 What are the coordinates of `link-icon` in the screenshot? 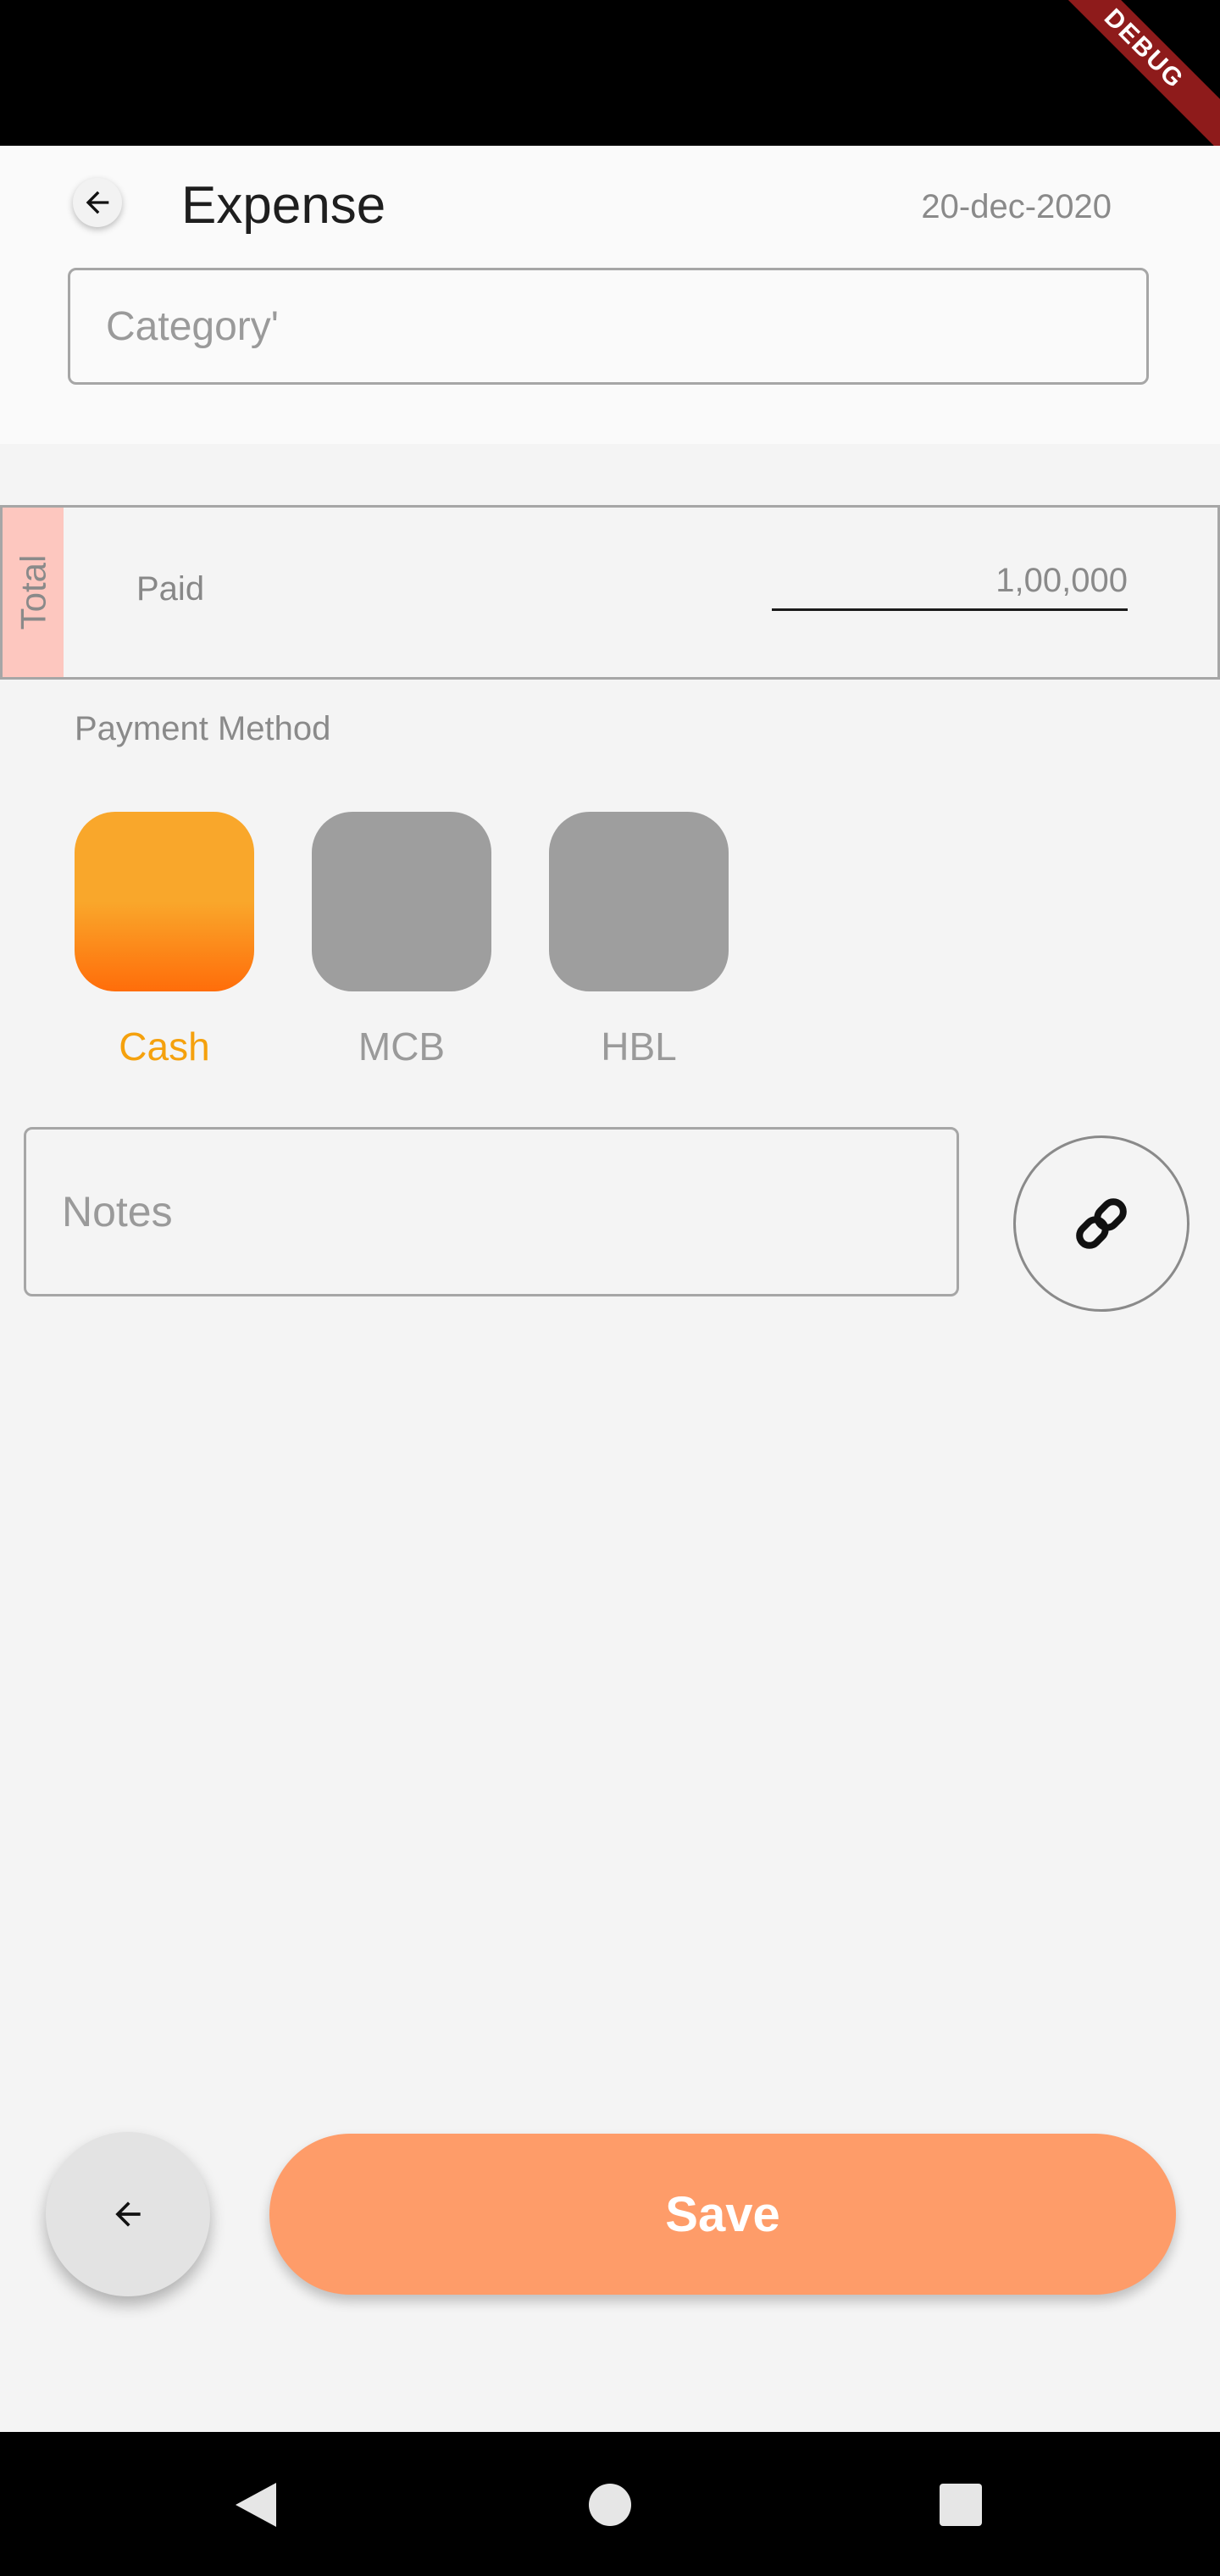 It's located at (1101, 1223).